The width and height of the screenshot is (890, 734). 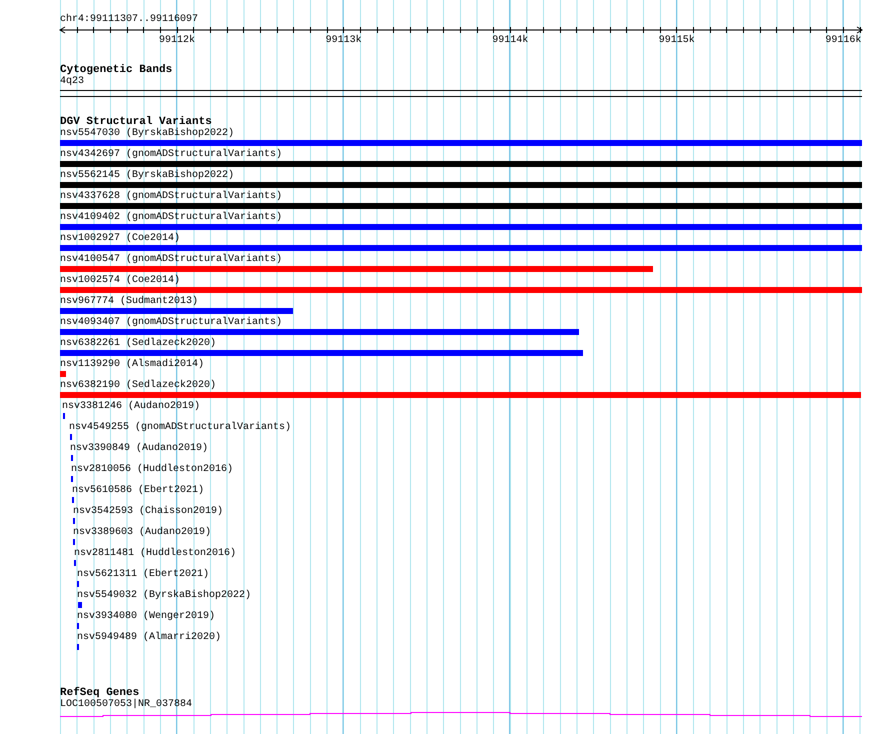 I want to click on tick-label: 99115k, so click(x=676, y=40).